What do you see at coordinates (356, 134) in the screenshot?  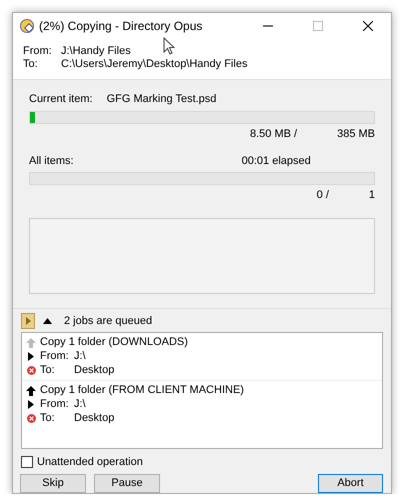 I see `bytes-total: 385 MB` at bounding box center [356, 134].